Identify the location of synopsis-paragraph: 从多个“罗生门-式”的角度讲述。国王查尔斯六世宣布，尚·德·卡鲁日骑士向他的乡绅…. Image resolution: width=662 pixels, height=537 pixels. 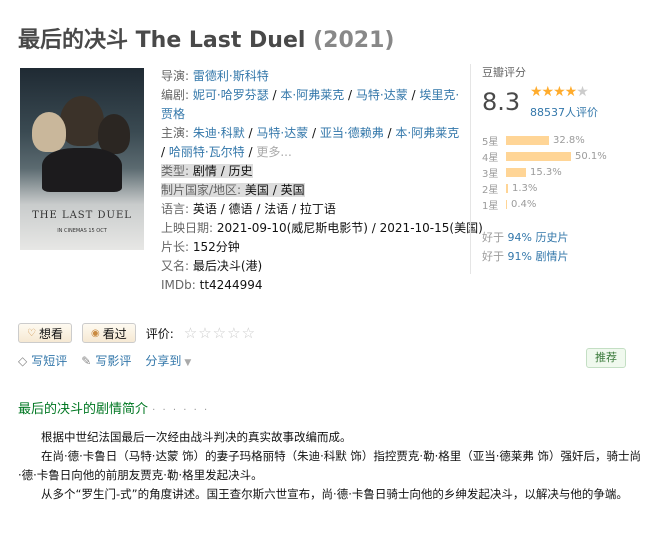
(334, 494).